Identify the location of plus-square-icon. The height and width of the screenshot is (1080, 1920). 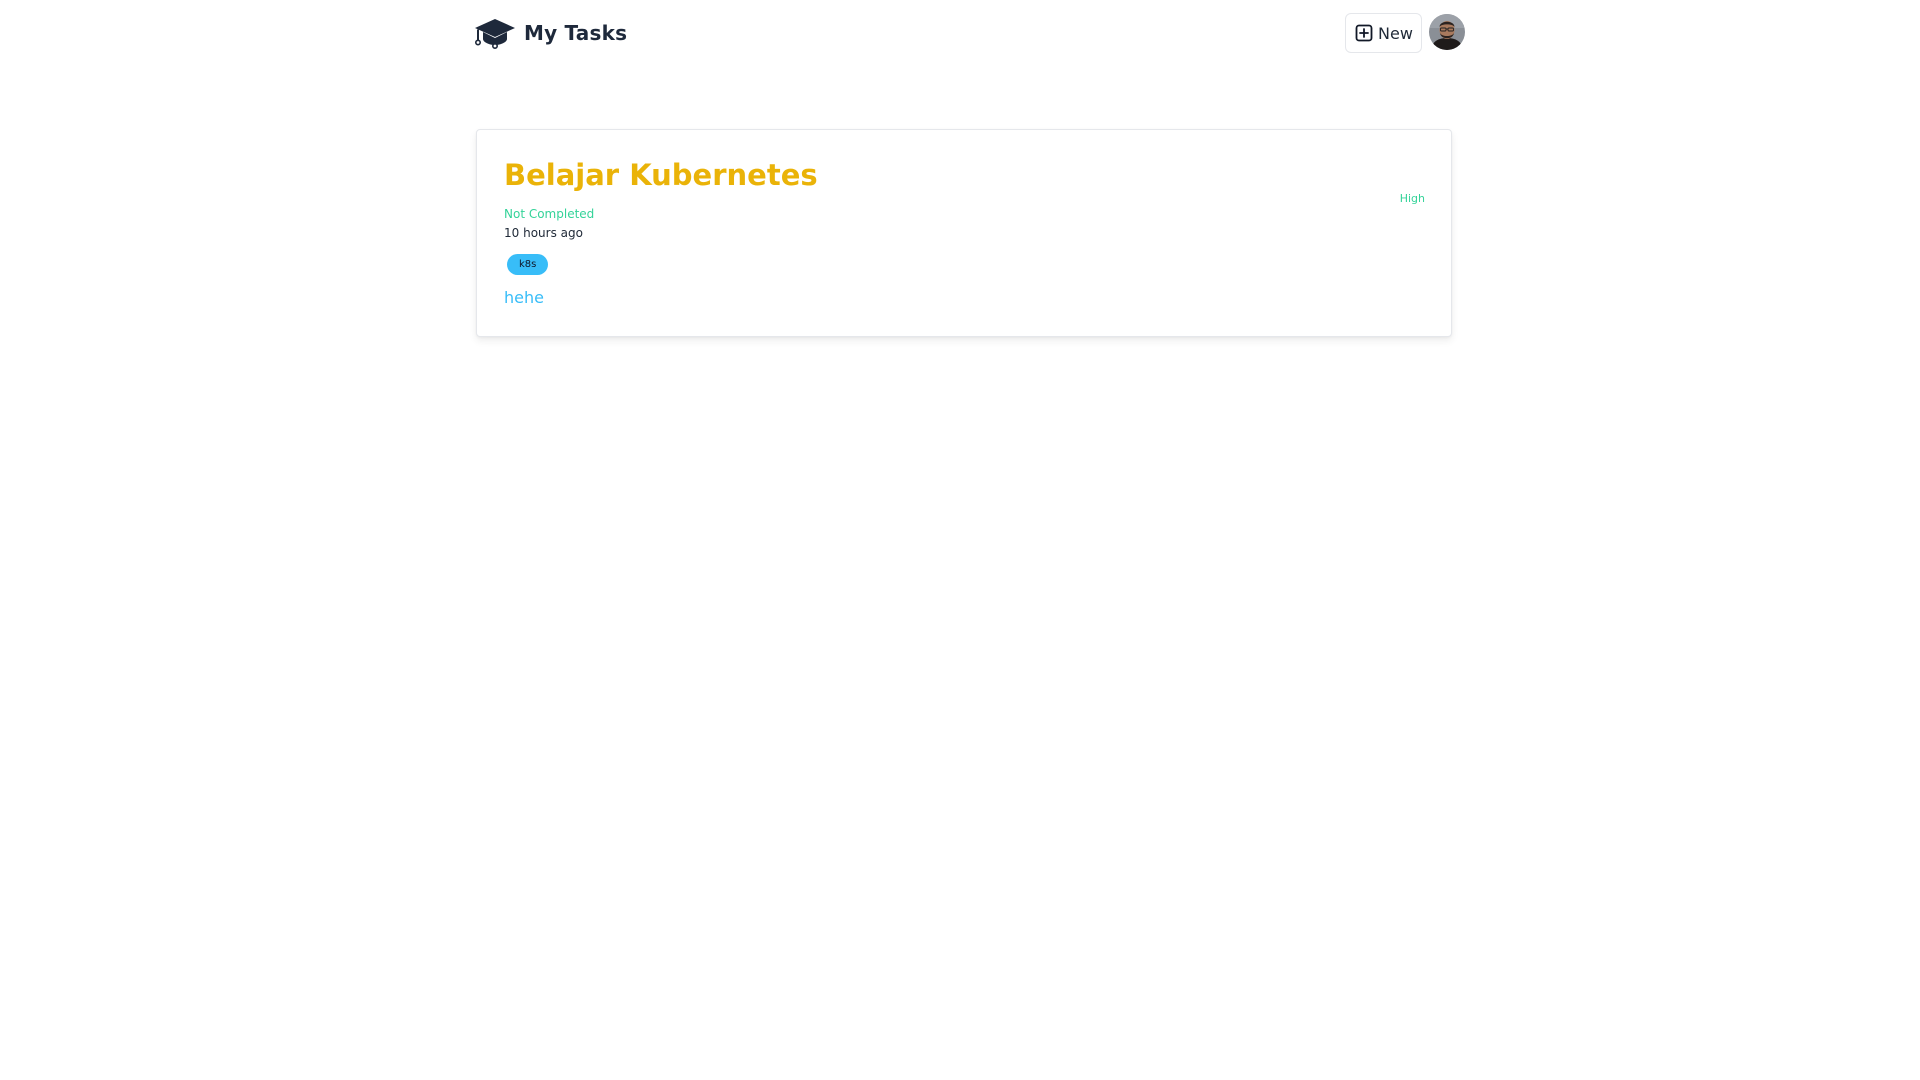
(1364, 33).